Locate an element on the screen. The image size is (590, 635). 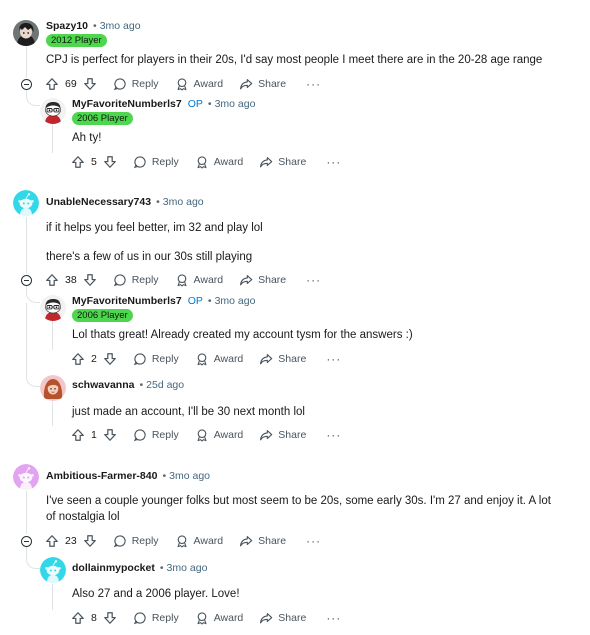
comment-actions: 38 Reply Award Share ··· is located at coordinates (183, 280).